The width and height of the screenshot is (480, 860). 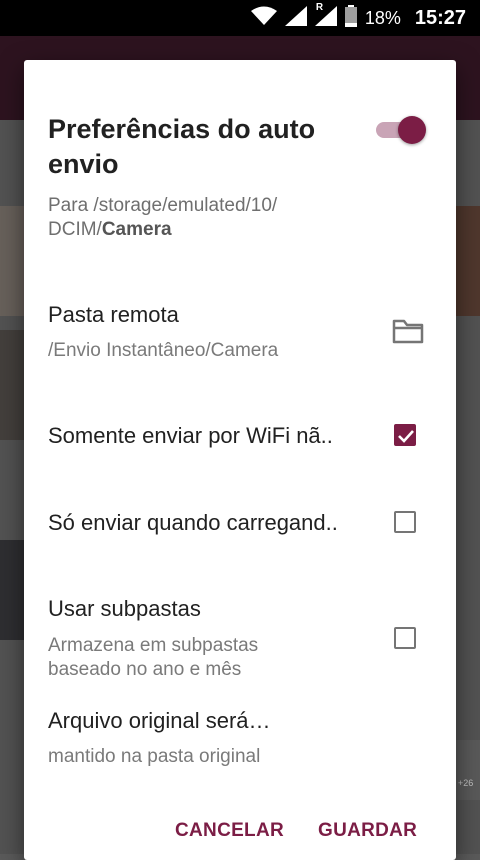 I want to click on roaming-signal-icon: R, so click(x=325, y=16).